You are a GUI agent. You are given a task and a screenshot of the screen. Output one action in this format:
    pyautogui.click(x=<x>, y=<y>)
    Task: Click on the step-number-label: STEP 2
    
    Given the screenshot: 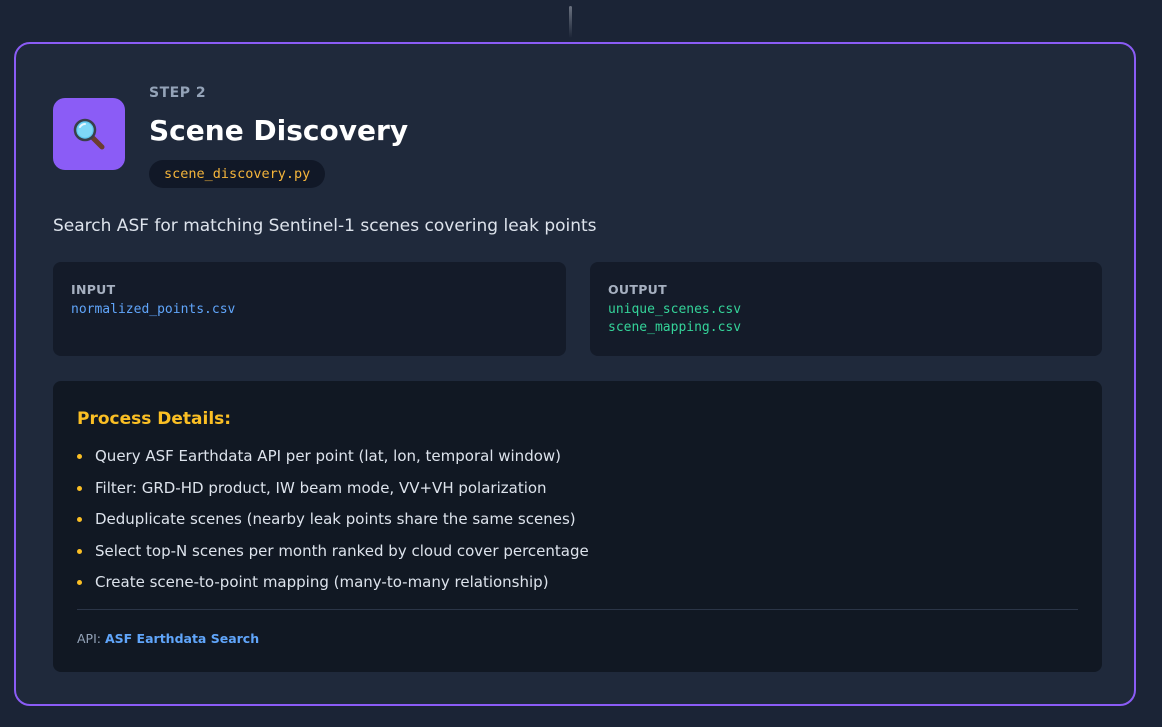 What is the action you would take?
    pyautogui.click(x=178, y=93)
    